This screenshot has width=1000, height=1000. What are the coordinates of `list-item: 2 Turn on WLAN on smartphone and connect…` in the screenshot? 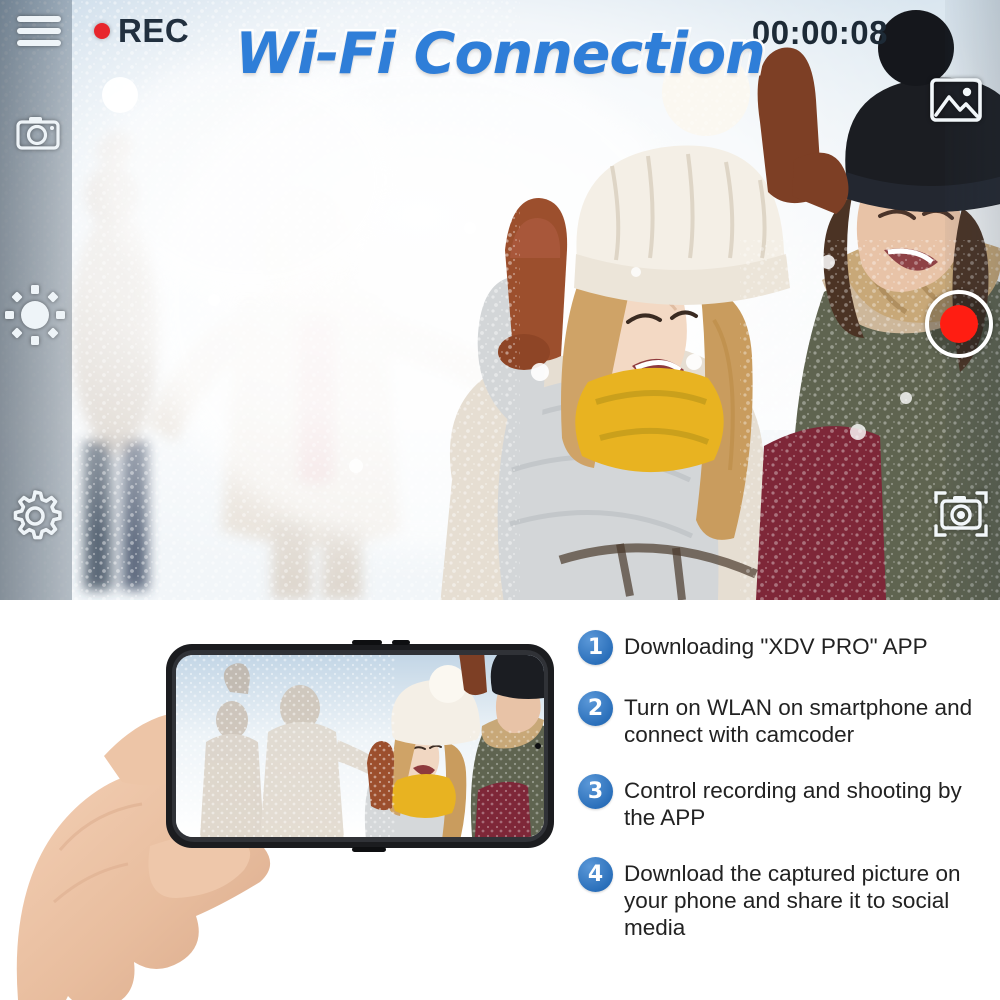 It's located at (784, 719).